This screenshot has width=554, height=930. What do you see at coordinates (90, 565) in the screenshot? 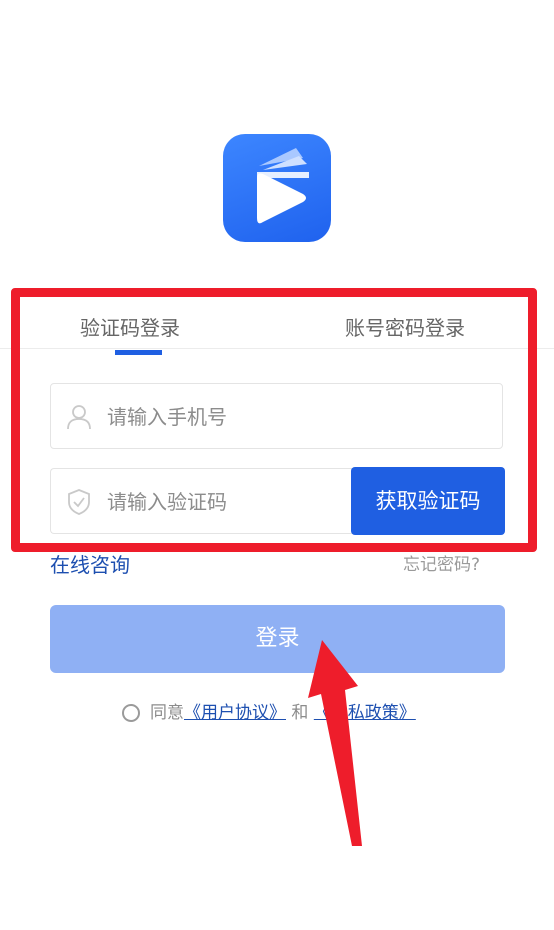
I see `online-consult-link: 在线咨询` at bounding box center [90, 565].